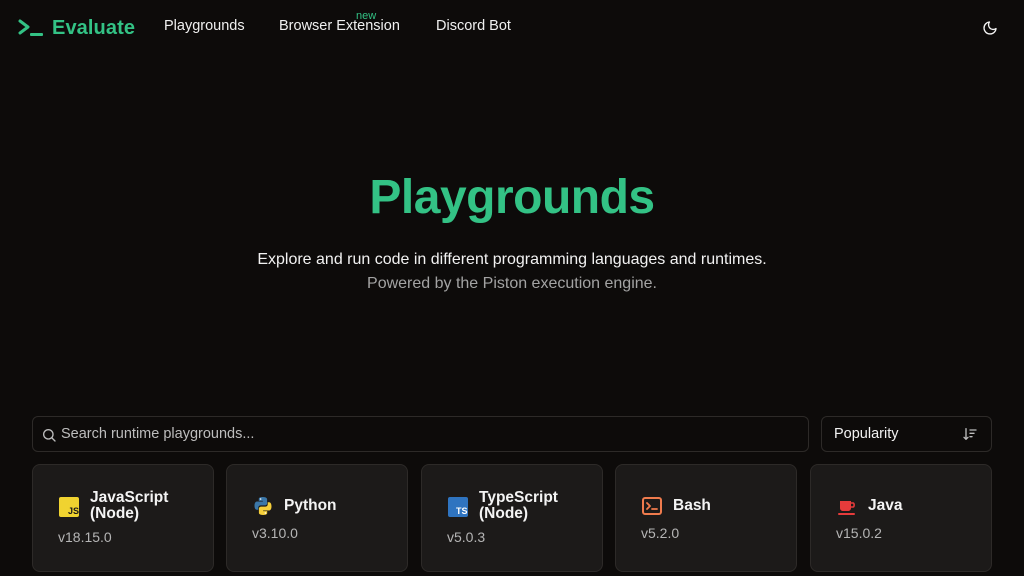  What do you see at coordinates (512, 197) in the screenshot?
I see `page-title: Playgrounds` at bounding box center [512, 197].